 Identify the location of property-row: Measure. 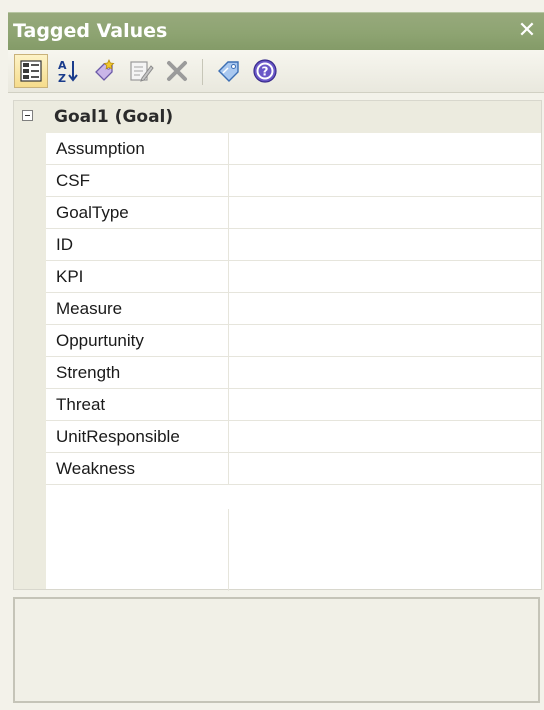
(293, 309).